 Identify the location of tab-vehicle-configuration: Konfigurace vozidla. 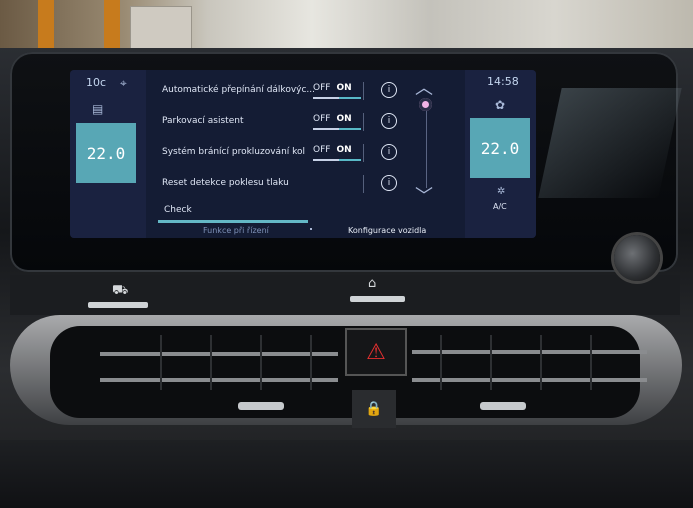
(387, 230).